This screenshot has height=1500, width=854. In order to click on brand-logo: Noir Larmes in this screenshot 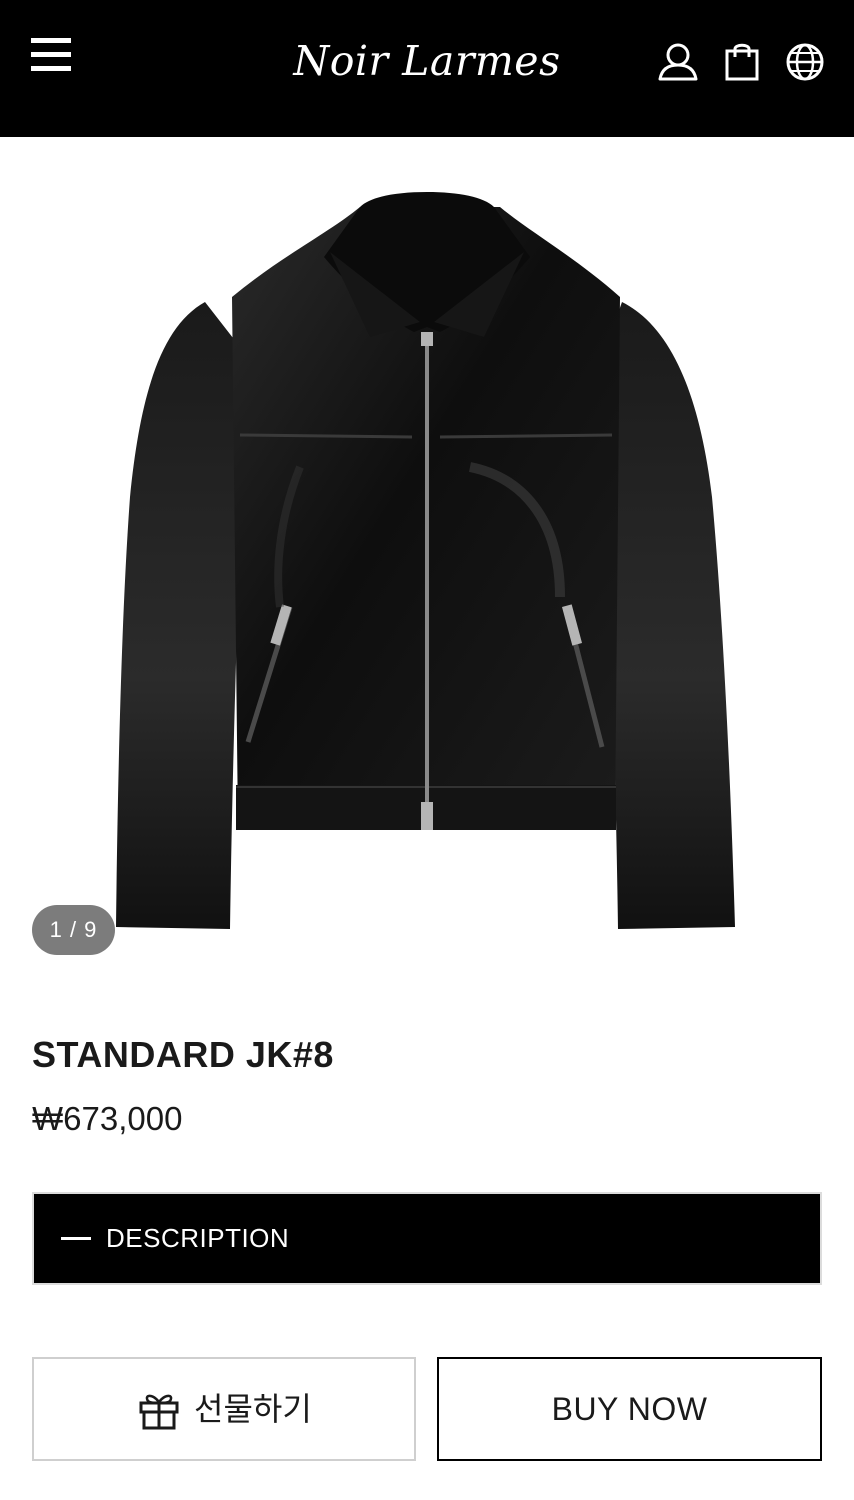, I will do `click(427, 61)`.